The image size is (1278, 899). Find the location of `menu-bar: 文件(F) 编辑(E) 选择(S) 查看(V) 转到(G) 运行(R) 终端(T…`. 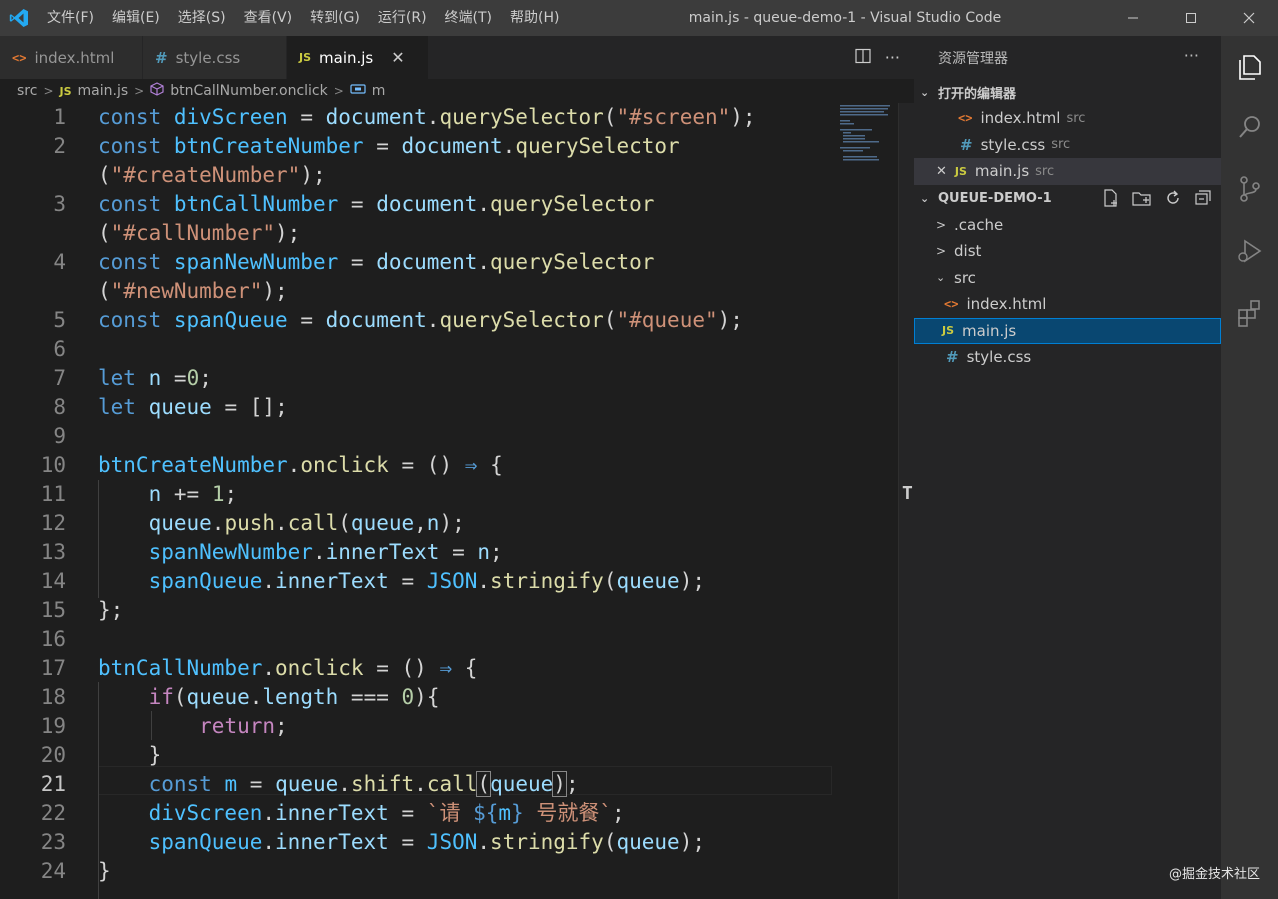

menu-bar: 文件(F) 编辑(E) 选择(S) 查看(V) 转到(G) 运行(R) 终端(T… is located at coordinates (303, 18).